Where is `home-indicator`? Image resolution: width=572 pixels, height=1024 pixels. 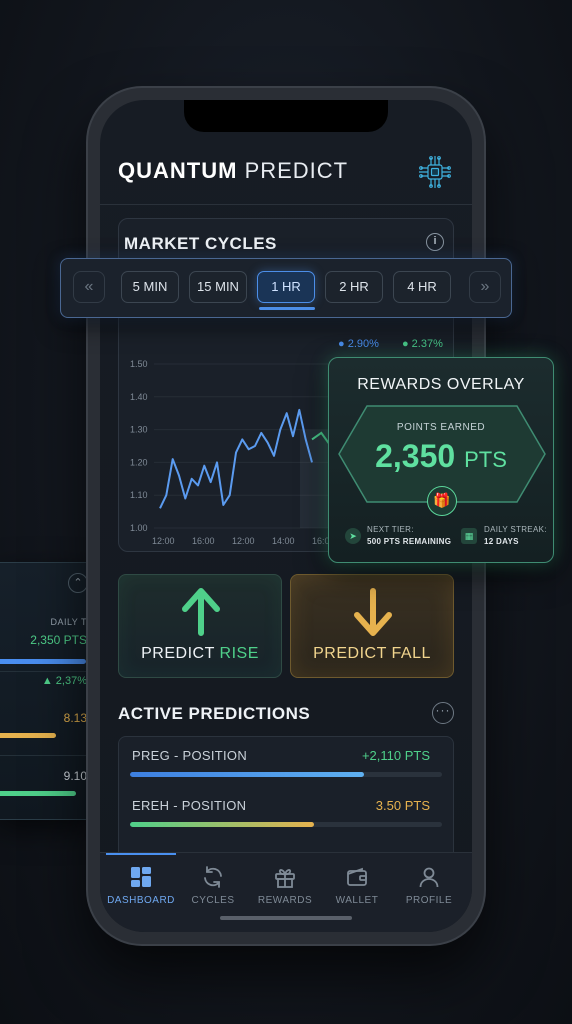
home-indicator is located at coordinates (286, 918).